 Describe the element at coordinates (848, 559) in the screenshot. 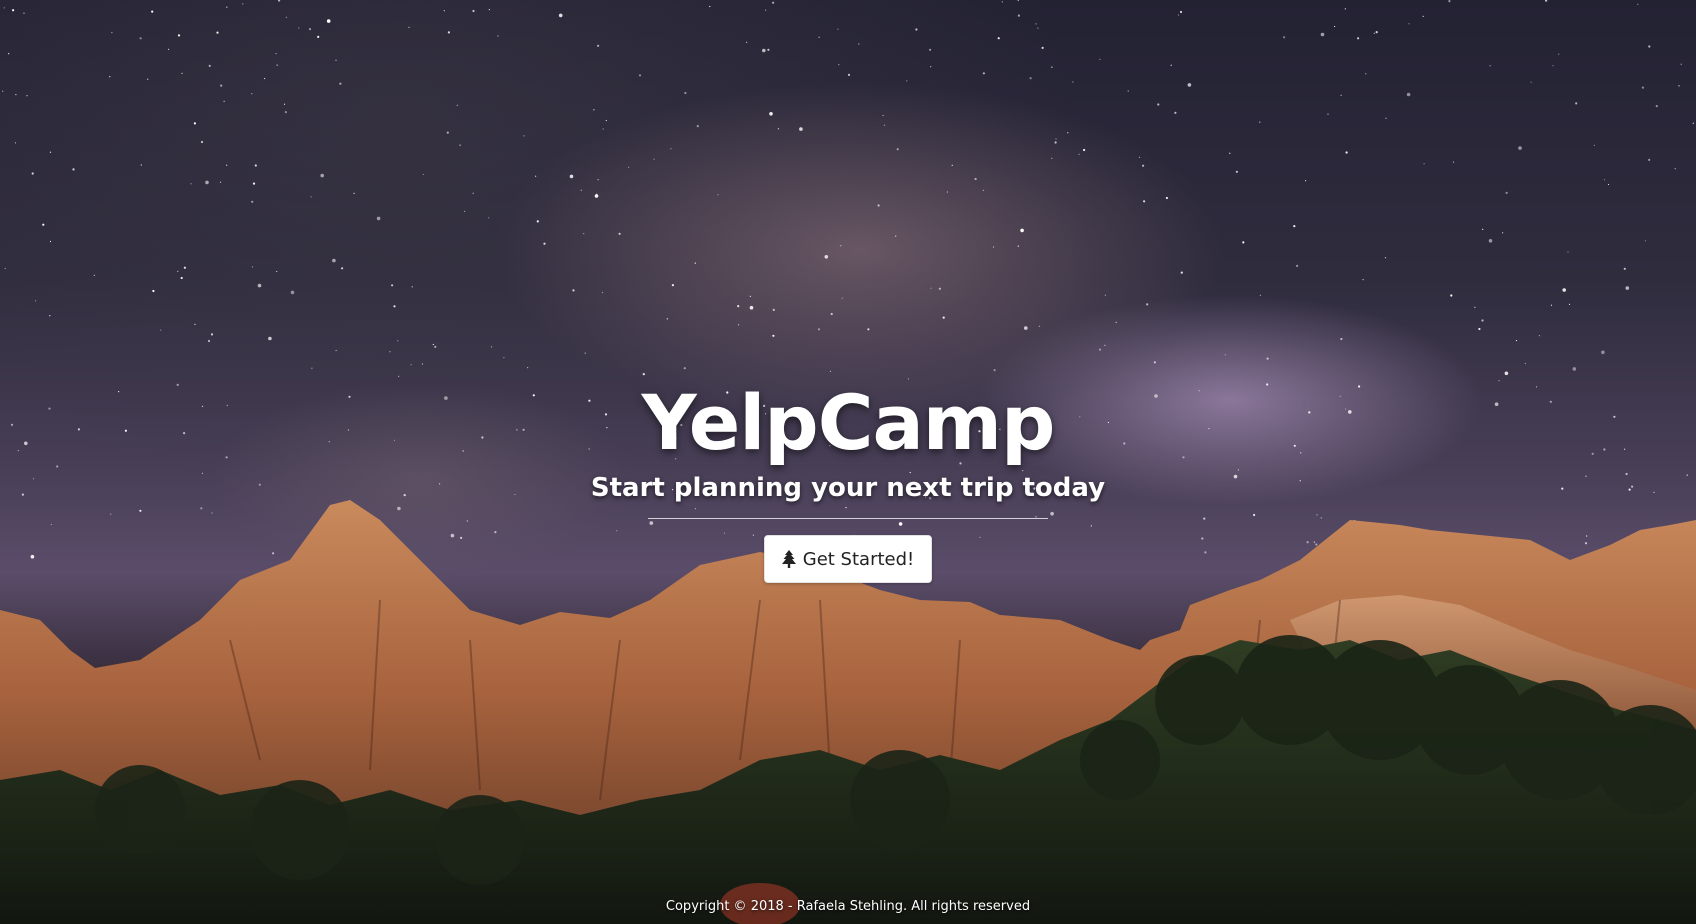

I see `get-started-button: Get Started!` at that location.